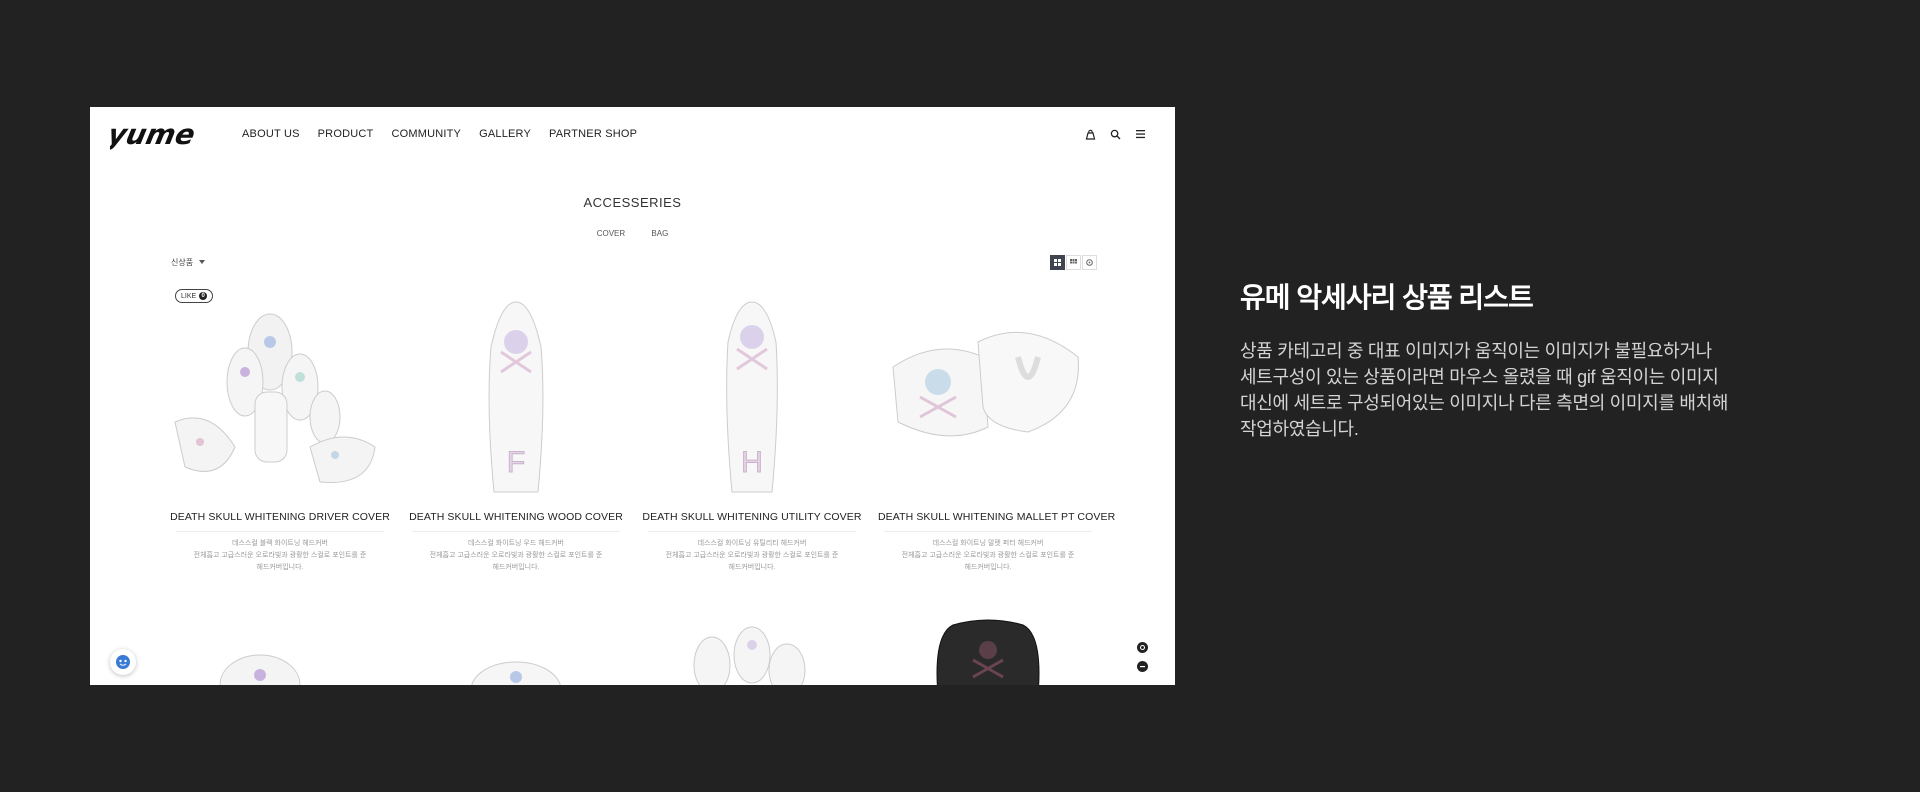  I want to click on chatbot-button, so click(123, 662).